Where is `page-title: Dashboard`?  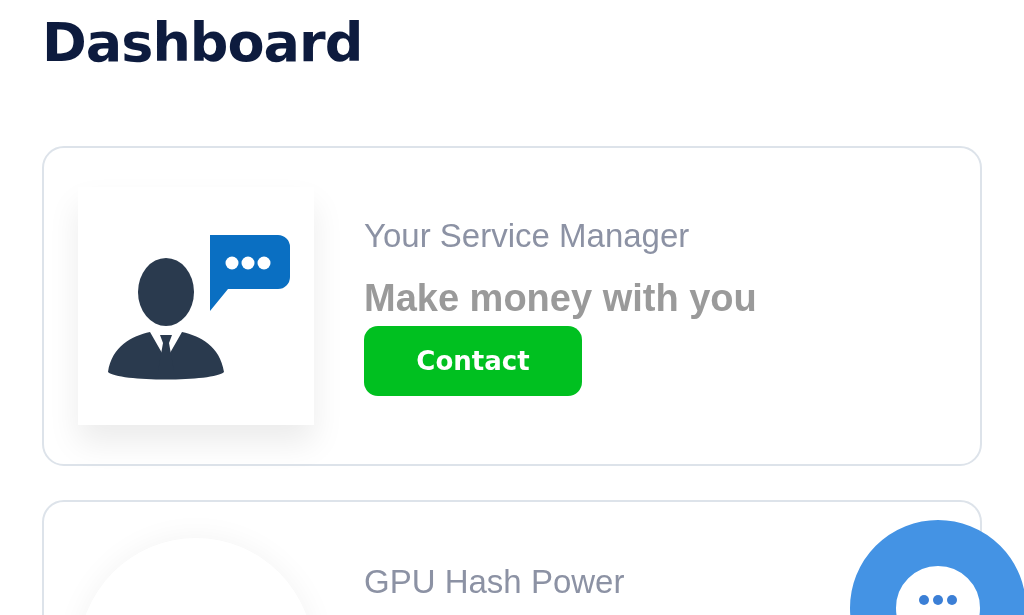
page-title: Dashboard is located at coordinates (203, 43).